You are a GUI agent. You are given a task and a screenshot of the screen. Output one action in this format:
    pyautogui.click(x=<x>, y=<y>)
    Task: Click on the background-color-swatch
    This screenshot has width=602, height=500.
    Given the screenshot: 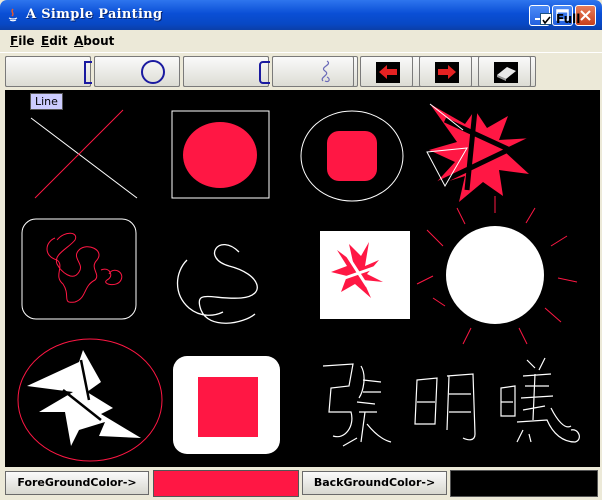 What is the action you would take?
    pyautogui.click(x=524, y=483)
    